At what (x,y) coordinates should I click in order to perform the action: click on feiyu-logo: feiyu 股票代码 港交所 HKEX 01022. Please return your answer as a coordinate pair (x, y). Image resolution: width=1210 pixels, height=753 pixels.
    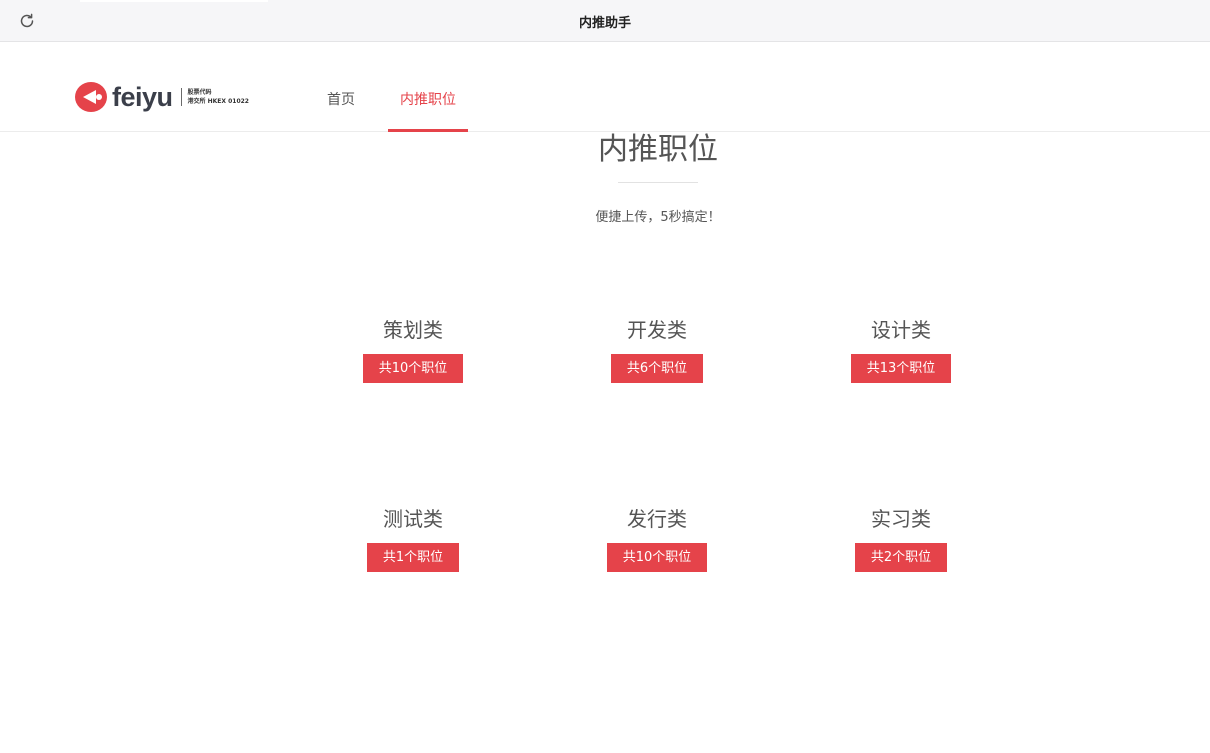
    Looking at the image, I should click on (161, 97).